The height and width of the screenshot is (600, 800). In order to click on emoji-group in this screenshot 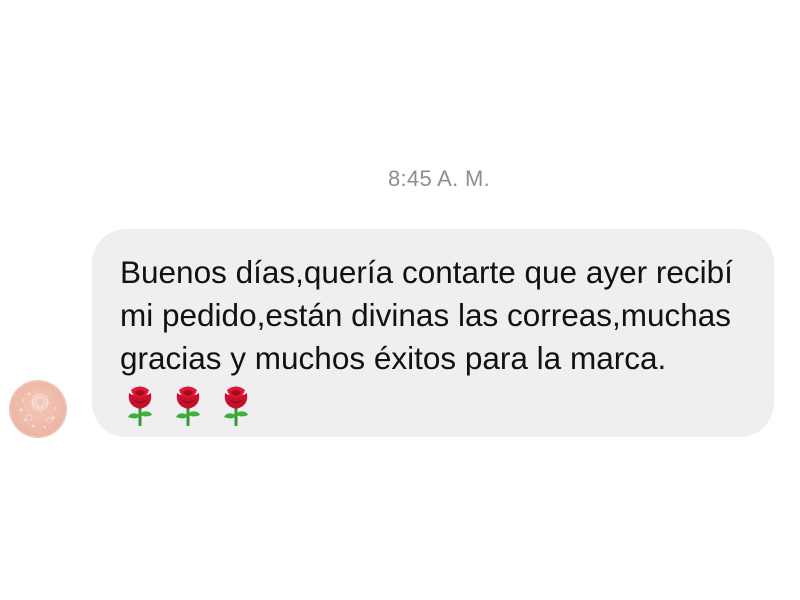, I will do `click(194, 404)`.